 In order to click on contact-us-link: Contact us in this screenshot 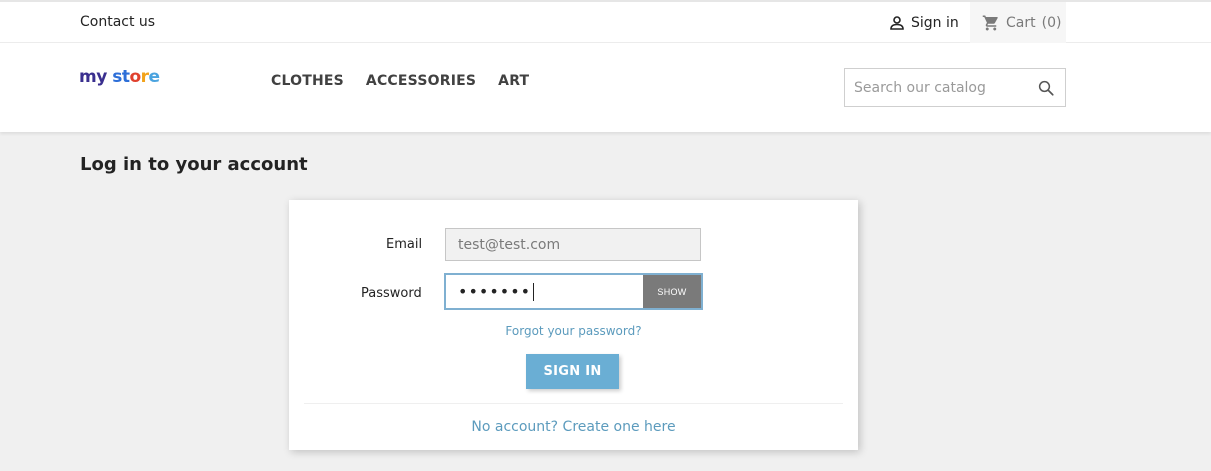, I will do `click(117, 22)`.